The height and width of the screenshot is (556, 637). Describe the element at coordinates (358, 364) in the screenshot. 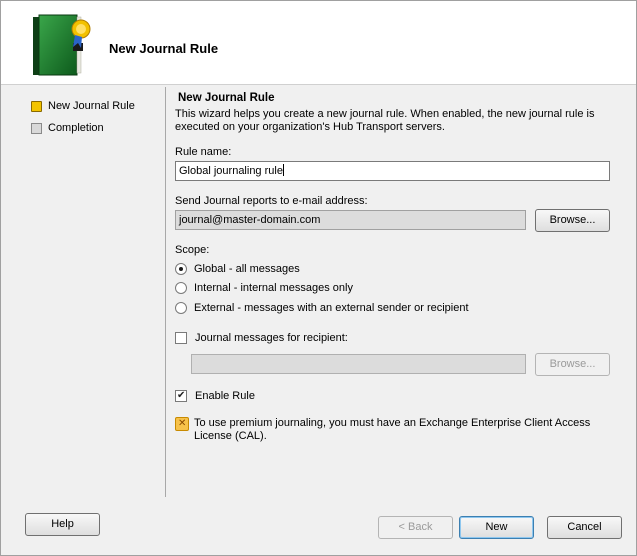

I see `journal-recipient-input` at that location.